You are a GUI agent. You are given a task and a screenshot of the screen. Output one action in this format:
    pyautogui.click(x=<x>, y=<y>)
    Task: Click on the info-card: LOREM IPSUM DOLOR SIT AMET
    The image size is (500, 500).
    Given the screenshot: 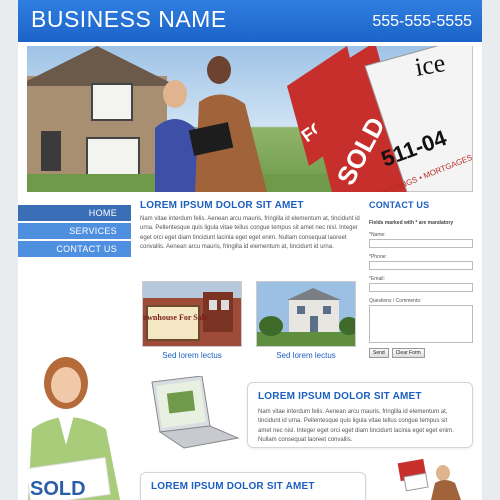 What is the action you would take?
    pyautogui.click(x=253, y=486)
    